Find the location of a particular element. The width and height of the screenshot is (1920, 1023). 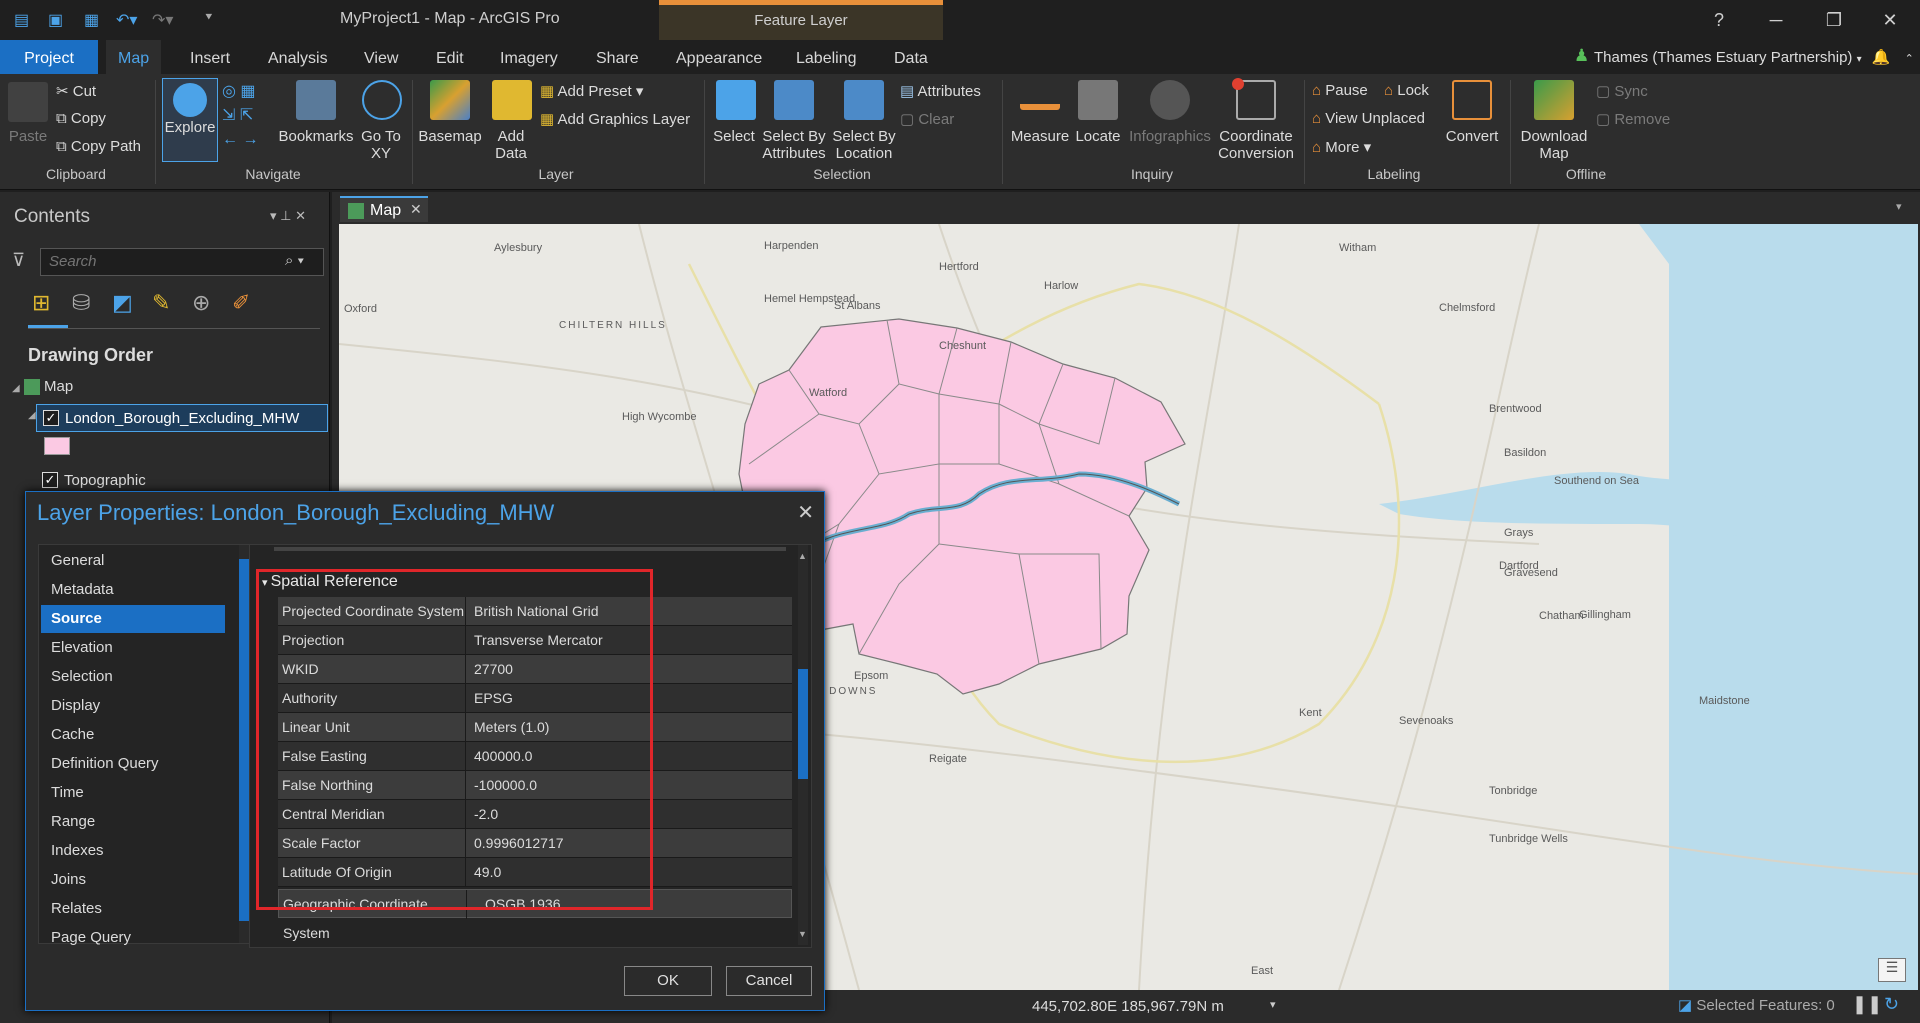

search-input is located at coordinates (161, 261).